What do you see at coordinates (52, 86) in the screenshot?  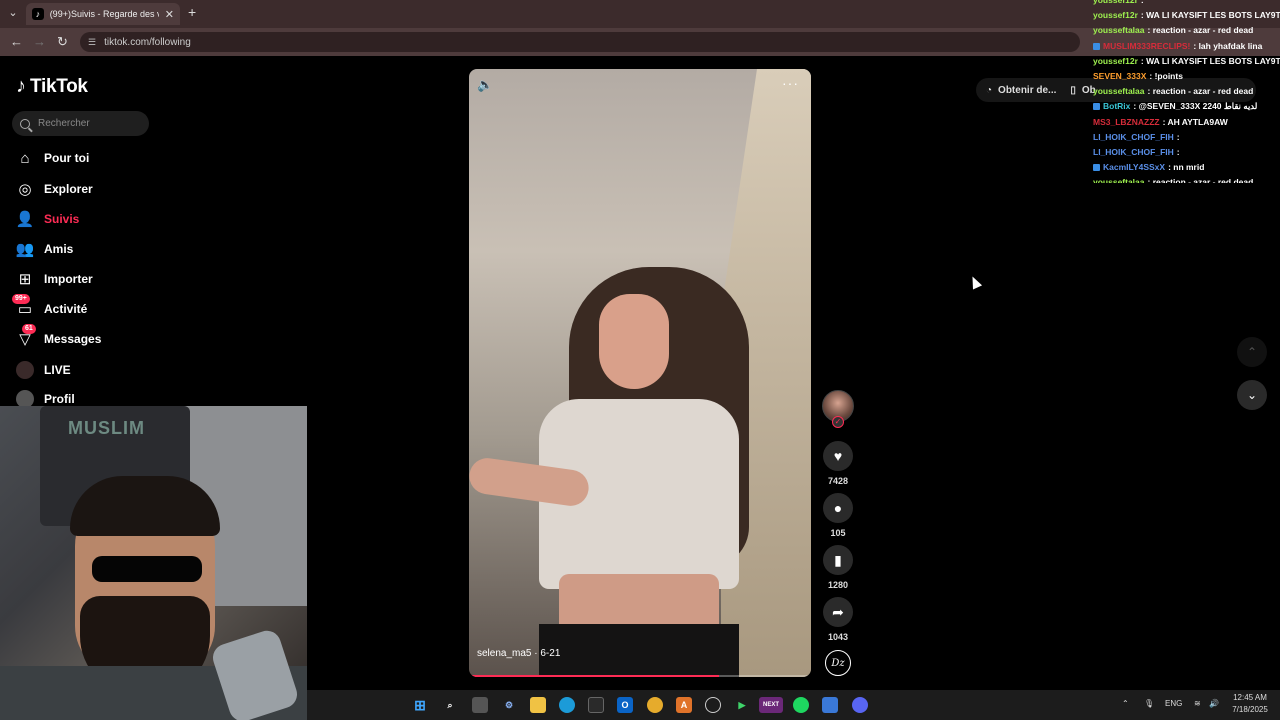 I see `tiktok-logo: ♪ TikTok` at bounding box center [52, 86].